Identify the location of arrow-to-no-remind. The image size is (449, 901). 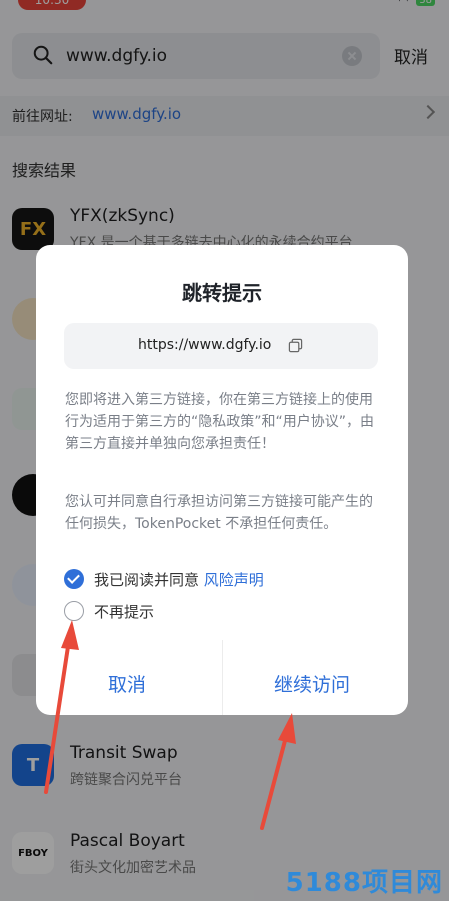
(61, 707).